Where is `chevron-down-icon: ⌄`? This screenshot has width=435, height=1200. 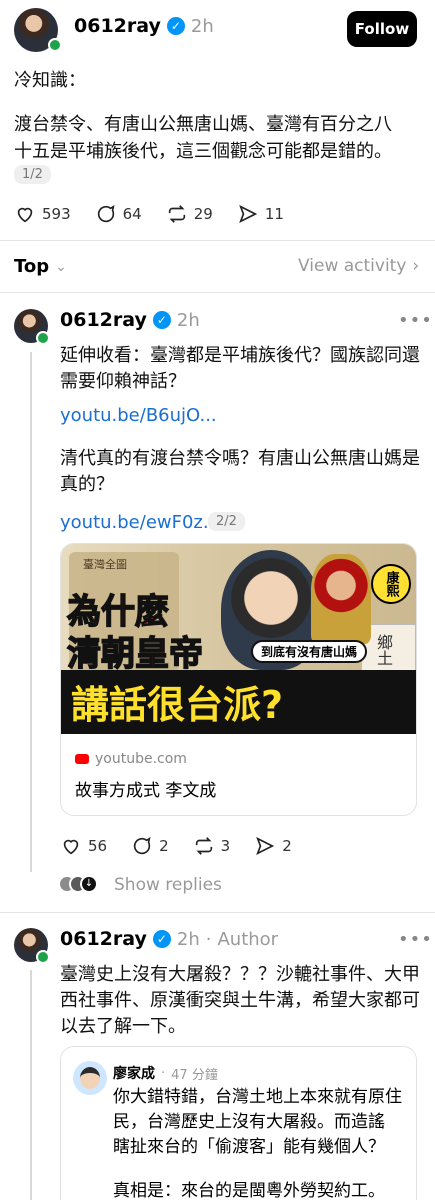 chevron-down-icon: ⌄ is located at coordinates (61, 266).